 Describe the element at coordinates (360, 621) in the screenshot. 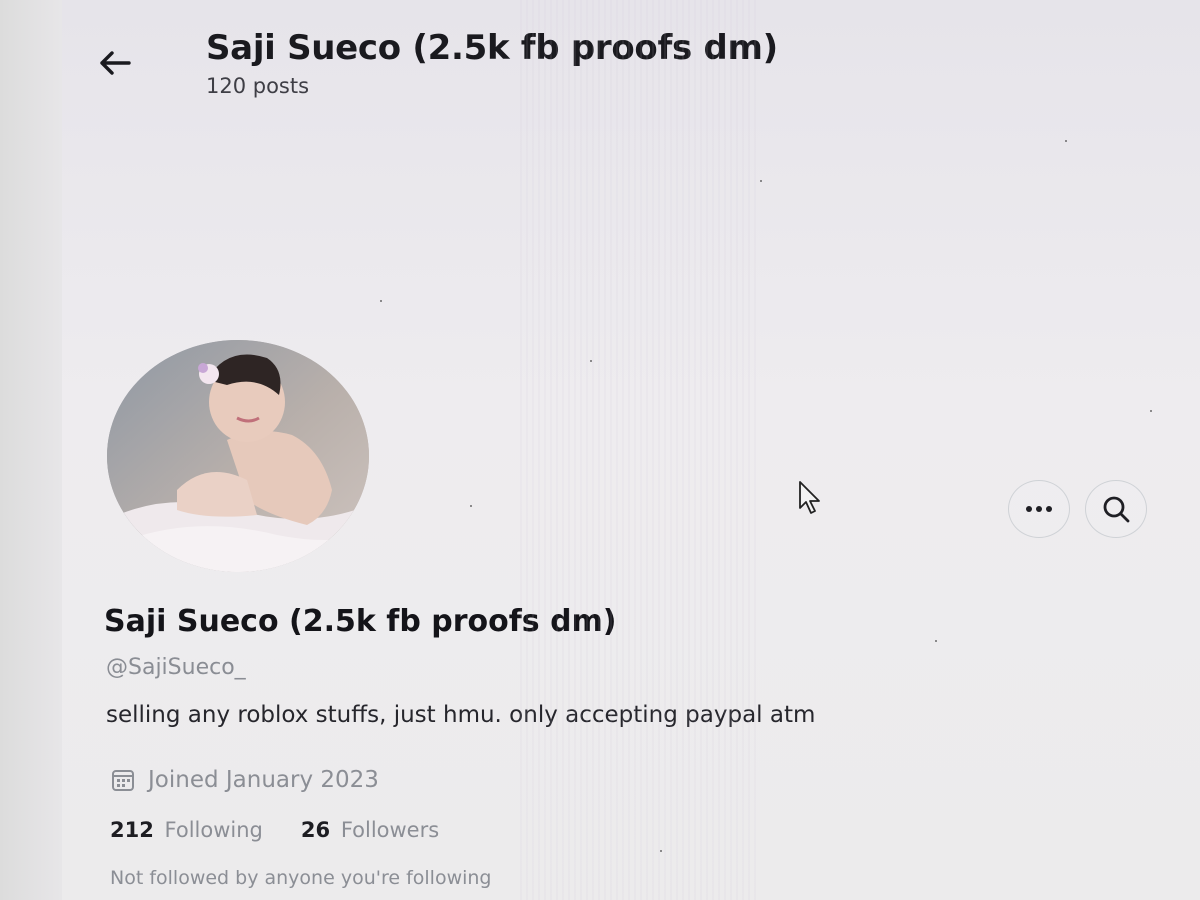

I see `display-name: Saji Sueco (2.5k fb proofs dm)` at that location.